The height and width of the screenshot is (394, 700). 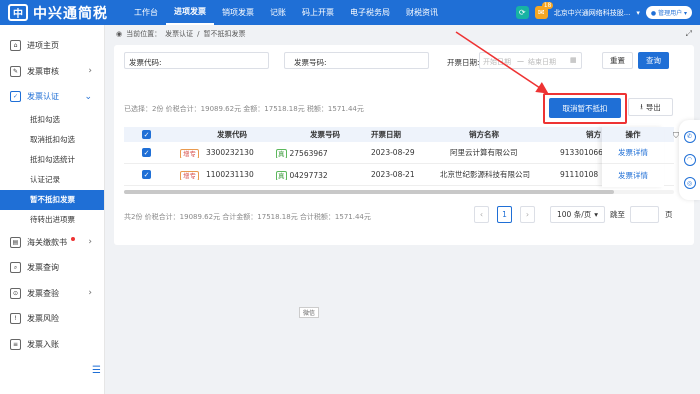 What do you see at coordinates (278, 12) in the screenshot?
I see `nav-bookkeeping: 记账` at bounding box center [278, 12].